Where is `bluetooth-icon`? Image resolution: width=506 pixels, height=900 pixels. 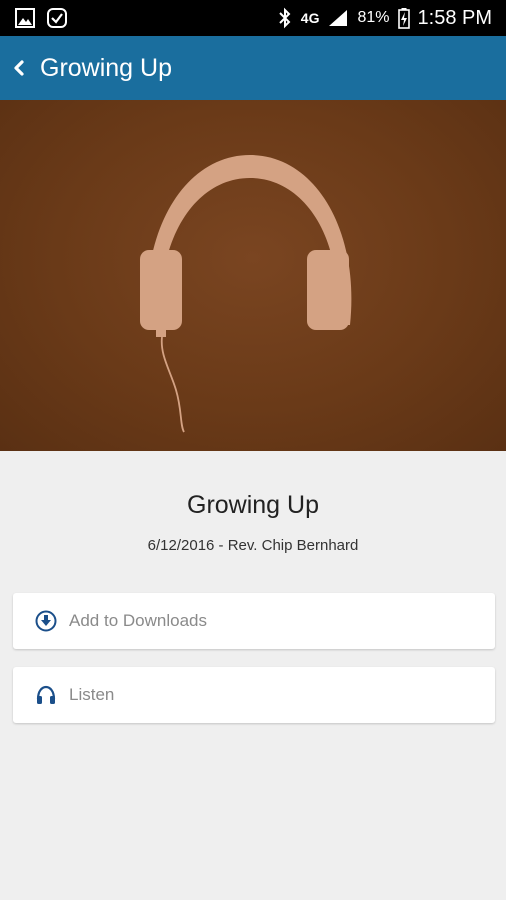 bluetooth-icon is located at coordinates (285, 18).